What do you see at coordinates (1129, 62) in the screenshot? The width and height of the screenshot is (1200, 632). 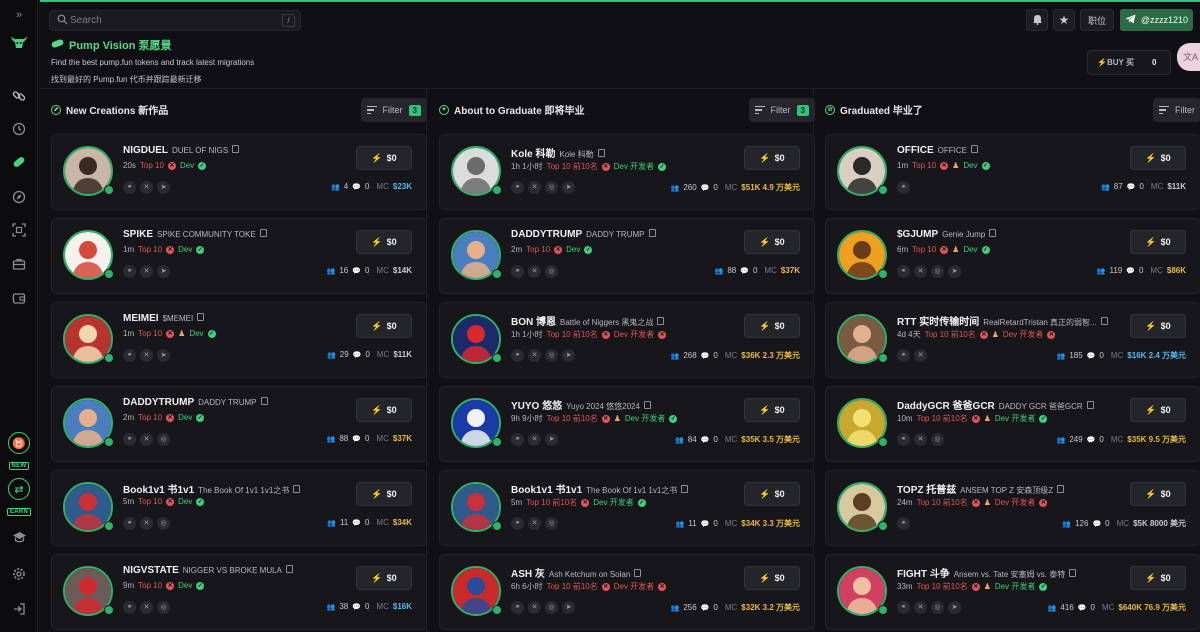 I see `quick-buy-box: ⚡BUY 买 0` at bounding box center [1129, 62].